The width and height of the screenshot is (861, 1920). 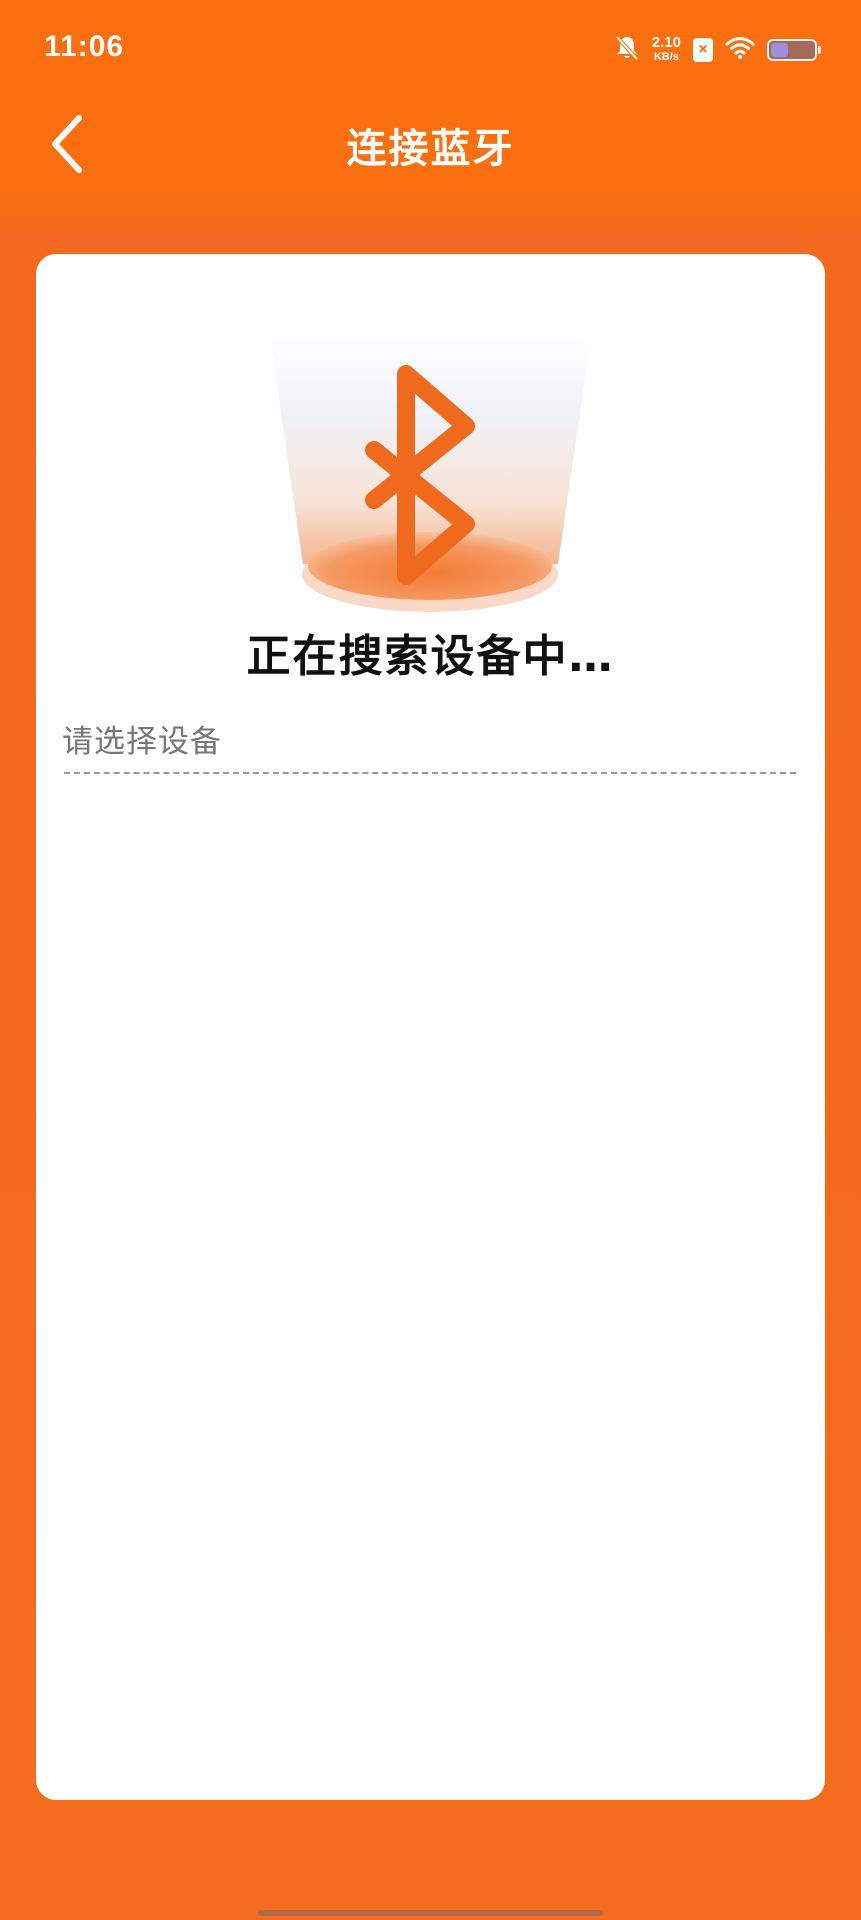 I want to click on battery-tip, so click(x=819, y=50).